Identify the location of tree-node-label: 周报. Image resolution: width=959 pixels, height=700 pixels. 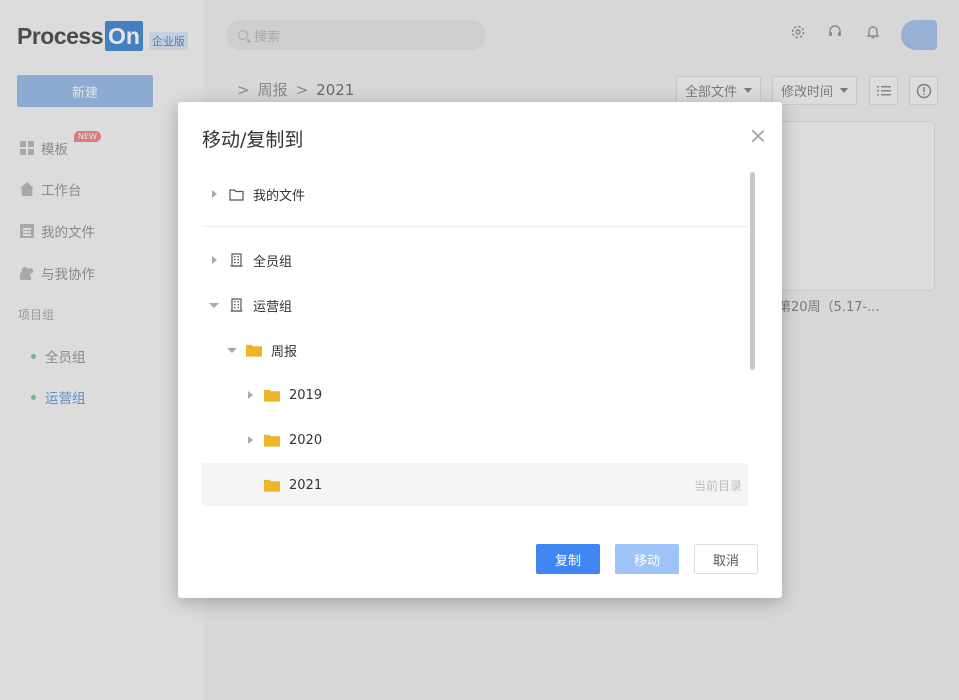
(284, 352).